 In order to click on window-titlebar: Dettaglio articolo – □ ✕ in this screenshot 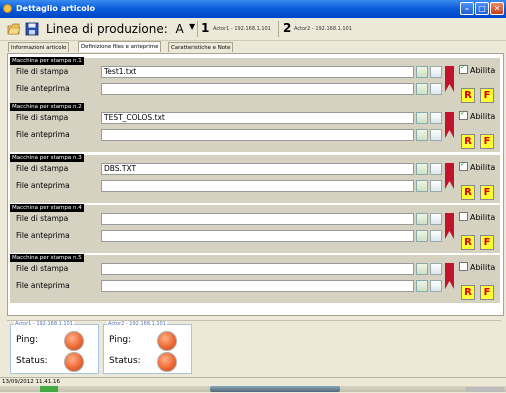, I will do `click(253, 9)`.